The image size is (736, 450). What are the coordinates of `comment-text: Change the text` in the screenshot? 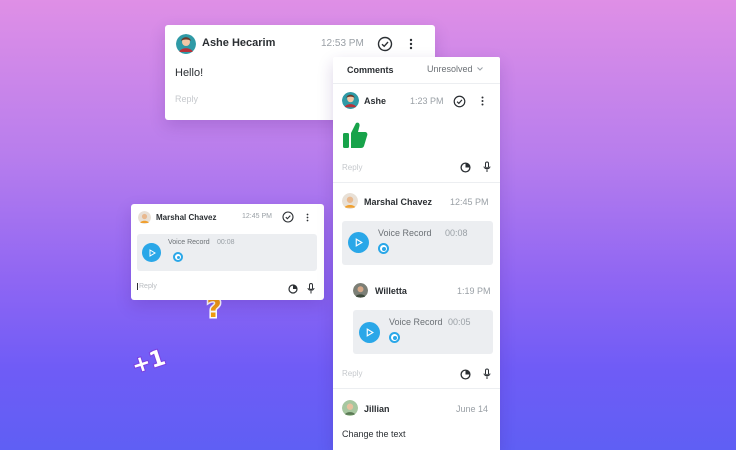 It's located at (374, 434).